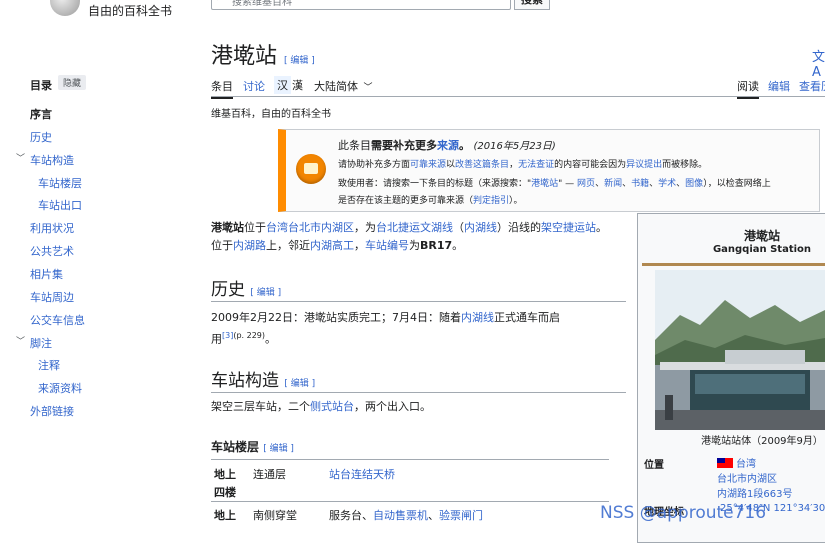 Image resolution: width=825 pixels, height=543 pixels. I want to click on notice-text: ）。, so click(516, 201).